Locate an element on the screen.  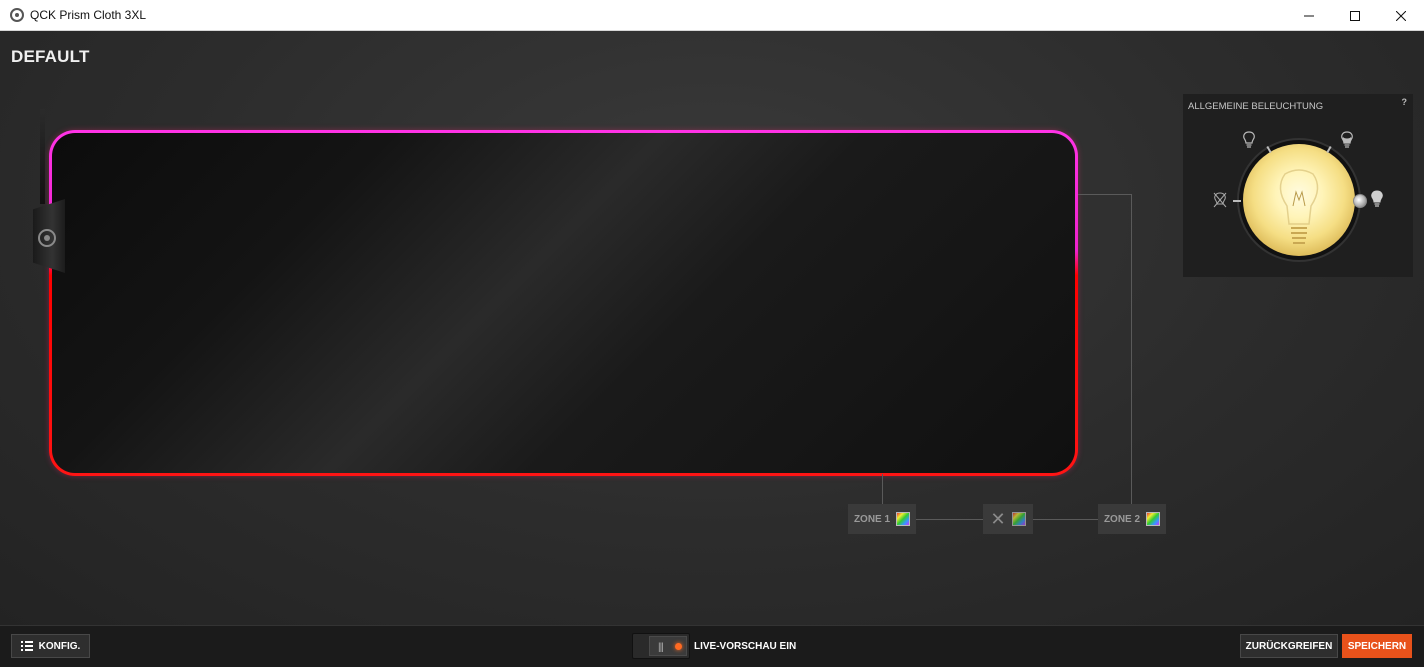
medium-bulb-icon is located at coordinates (1347, 139).